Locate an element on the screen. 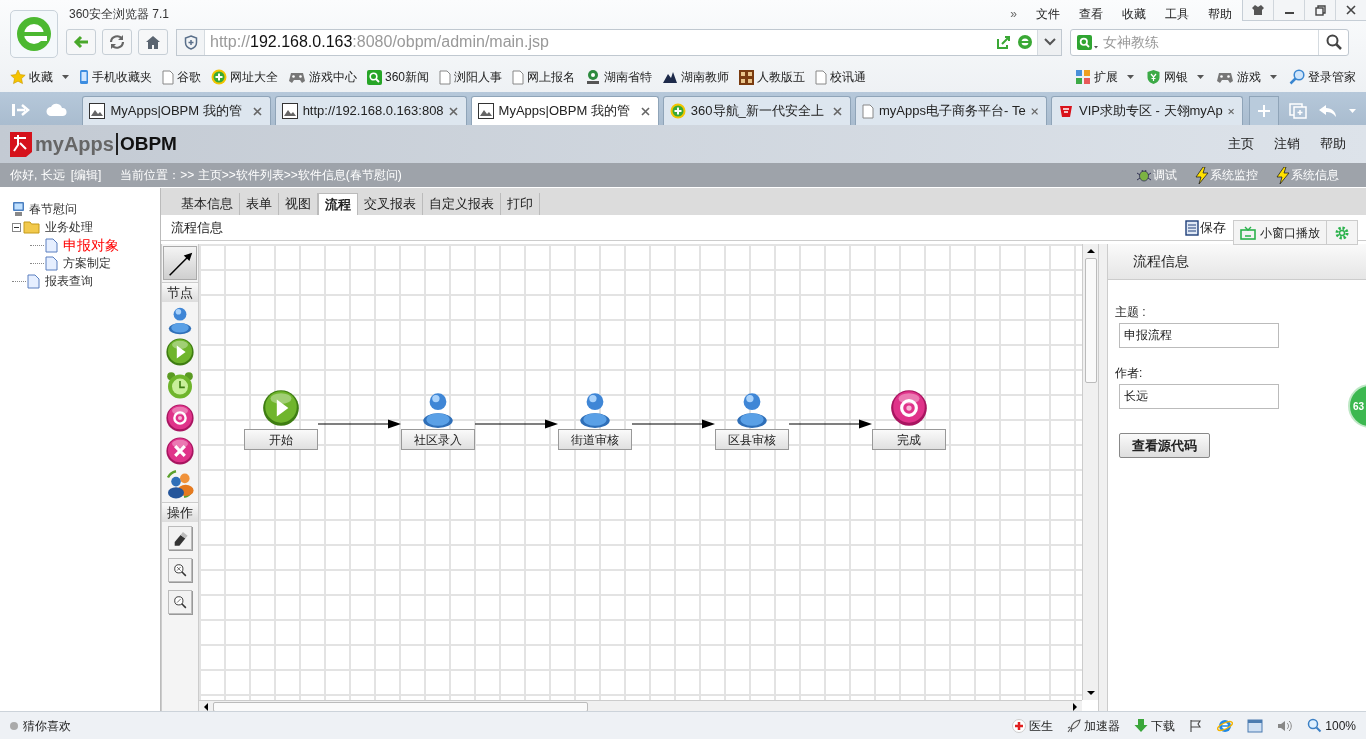 The height and width of the screenshot is (739, 1366). tree-root-label: 春节慰问 is located at coordinates (53, 209).